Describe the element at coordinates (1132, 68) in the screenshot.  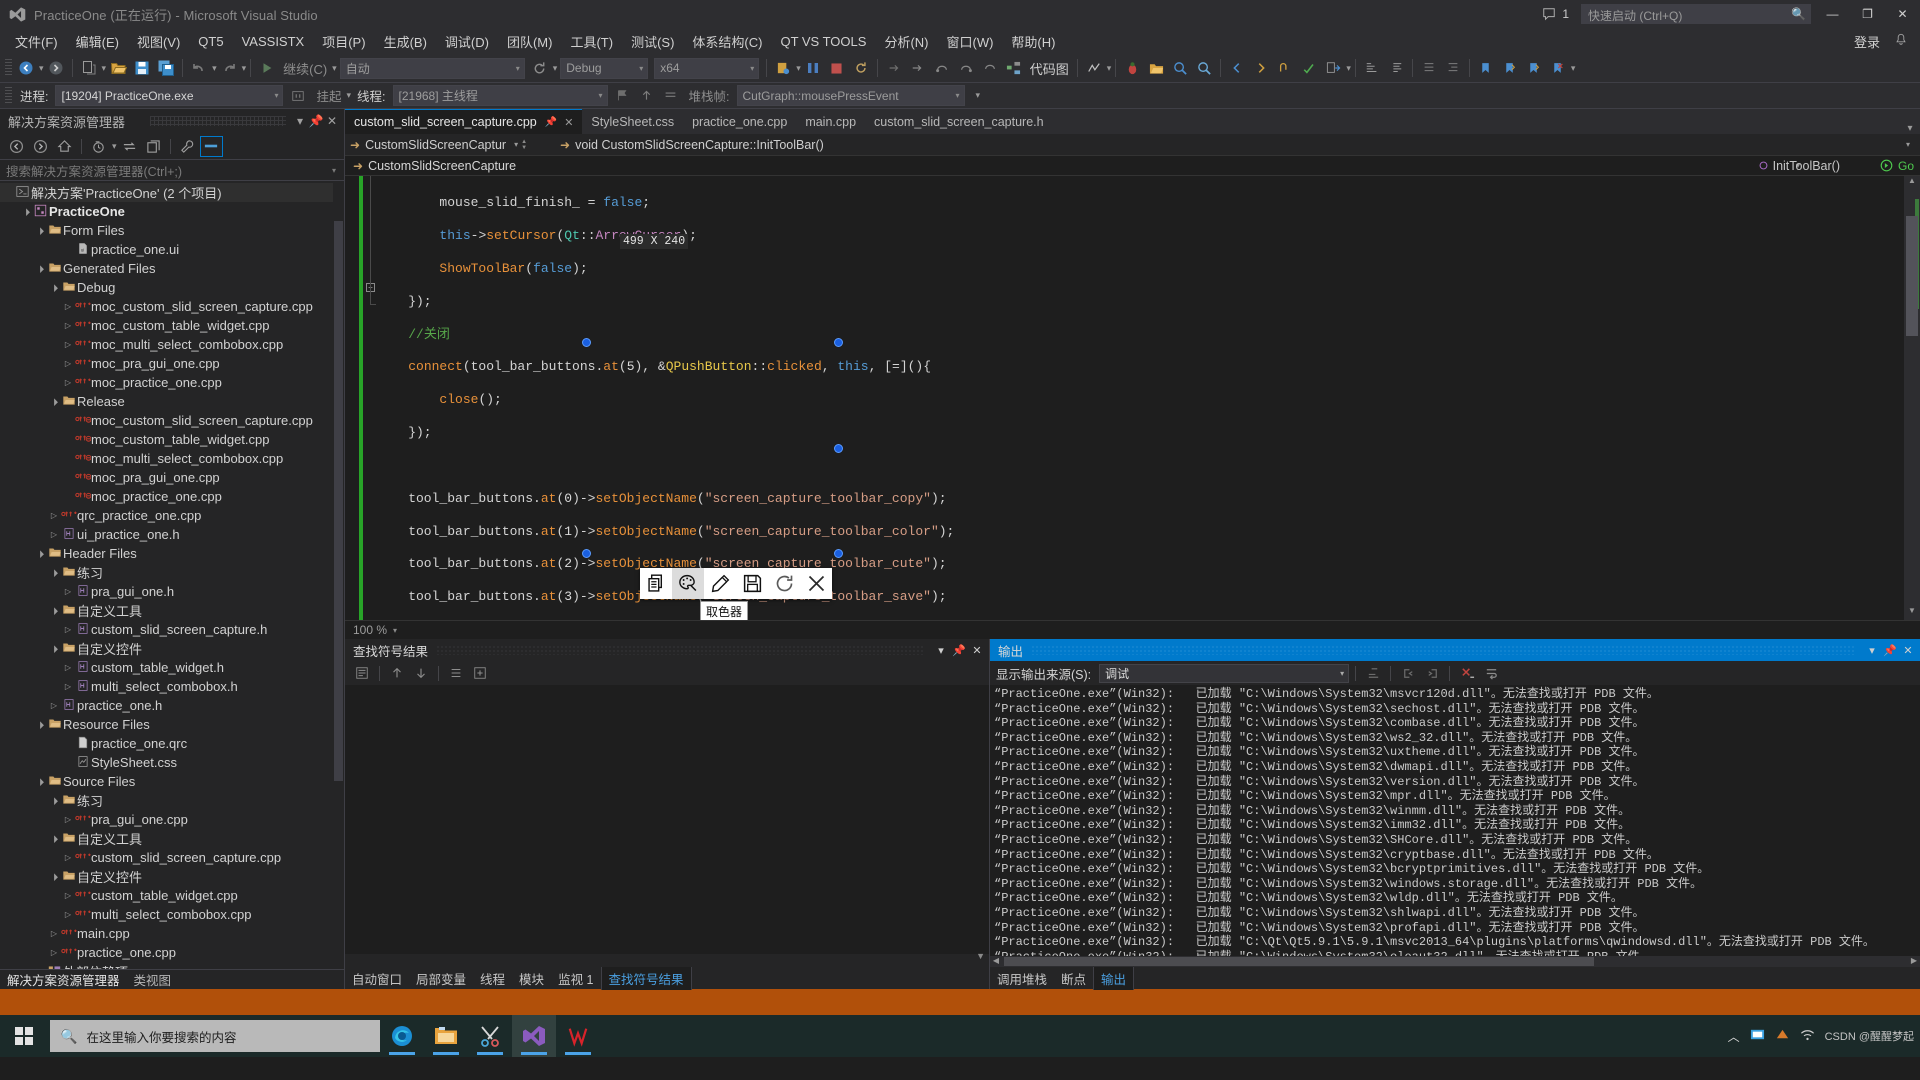
I see `bug-icon` at that location.